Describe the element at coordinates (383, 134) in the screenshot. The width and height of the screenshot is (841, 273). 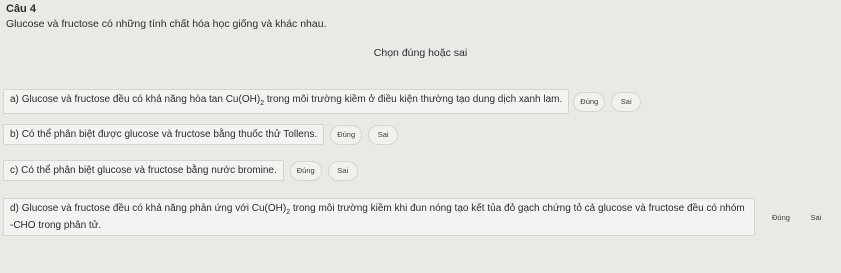
I see `false-option-b: Sai` at that location.